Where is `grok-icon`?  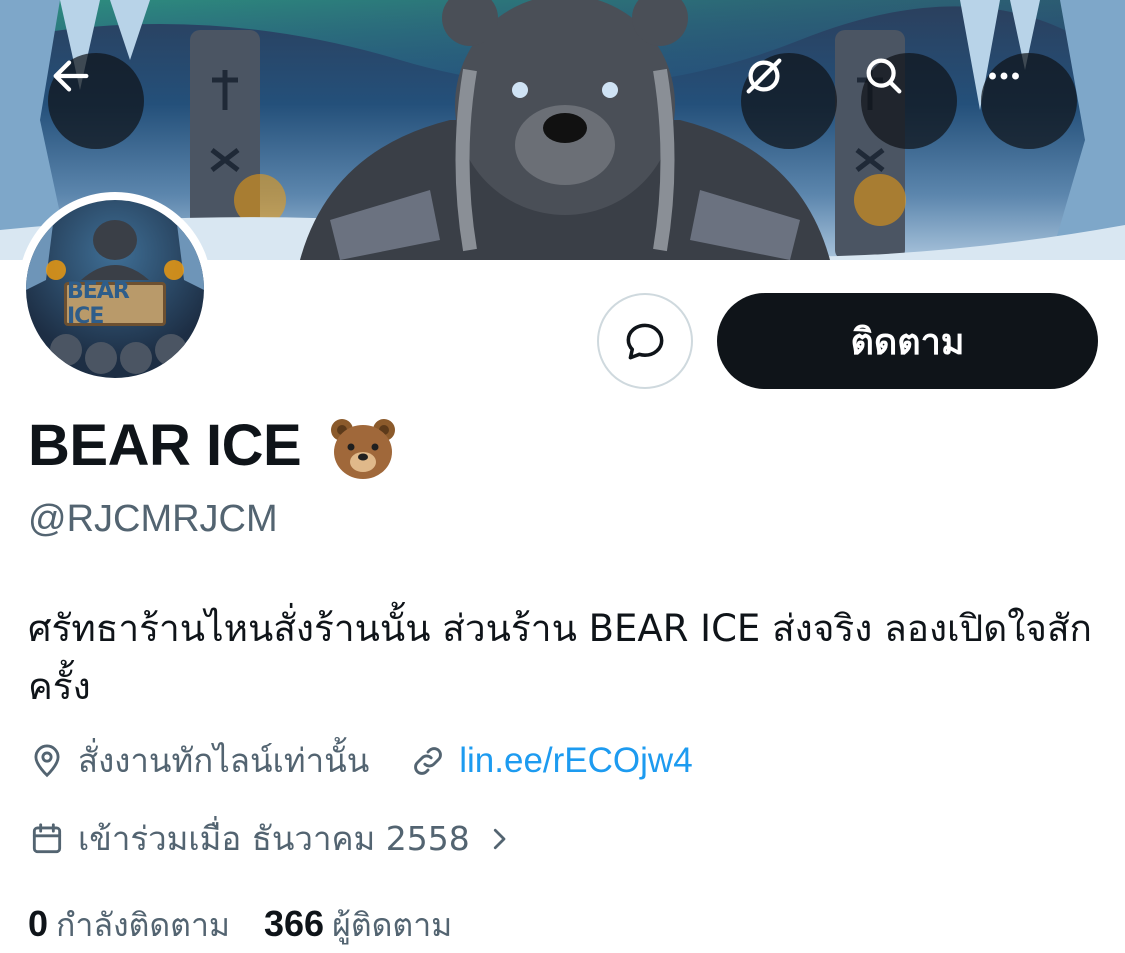 grok-icon is located at coordinates (764, 76).